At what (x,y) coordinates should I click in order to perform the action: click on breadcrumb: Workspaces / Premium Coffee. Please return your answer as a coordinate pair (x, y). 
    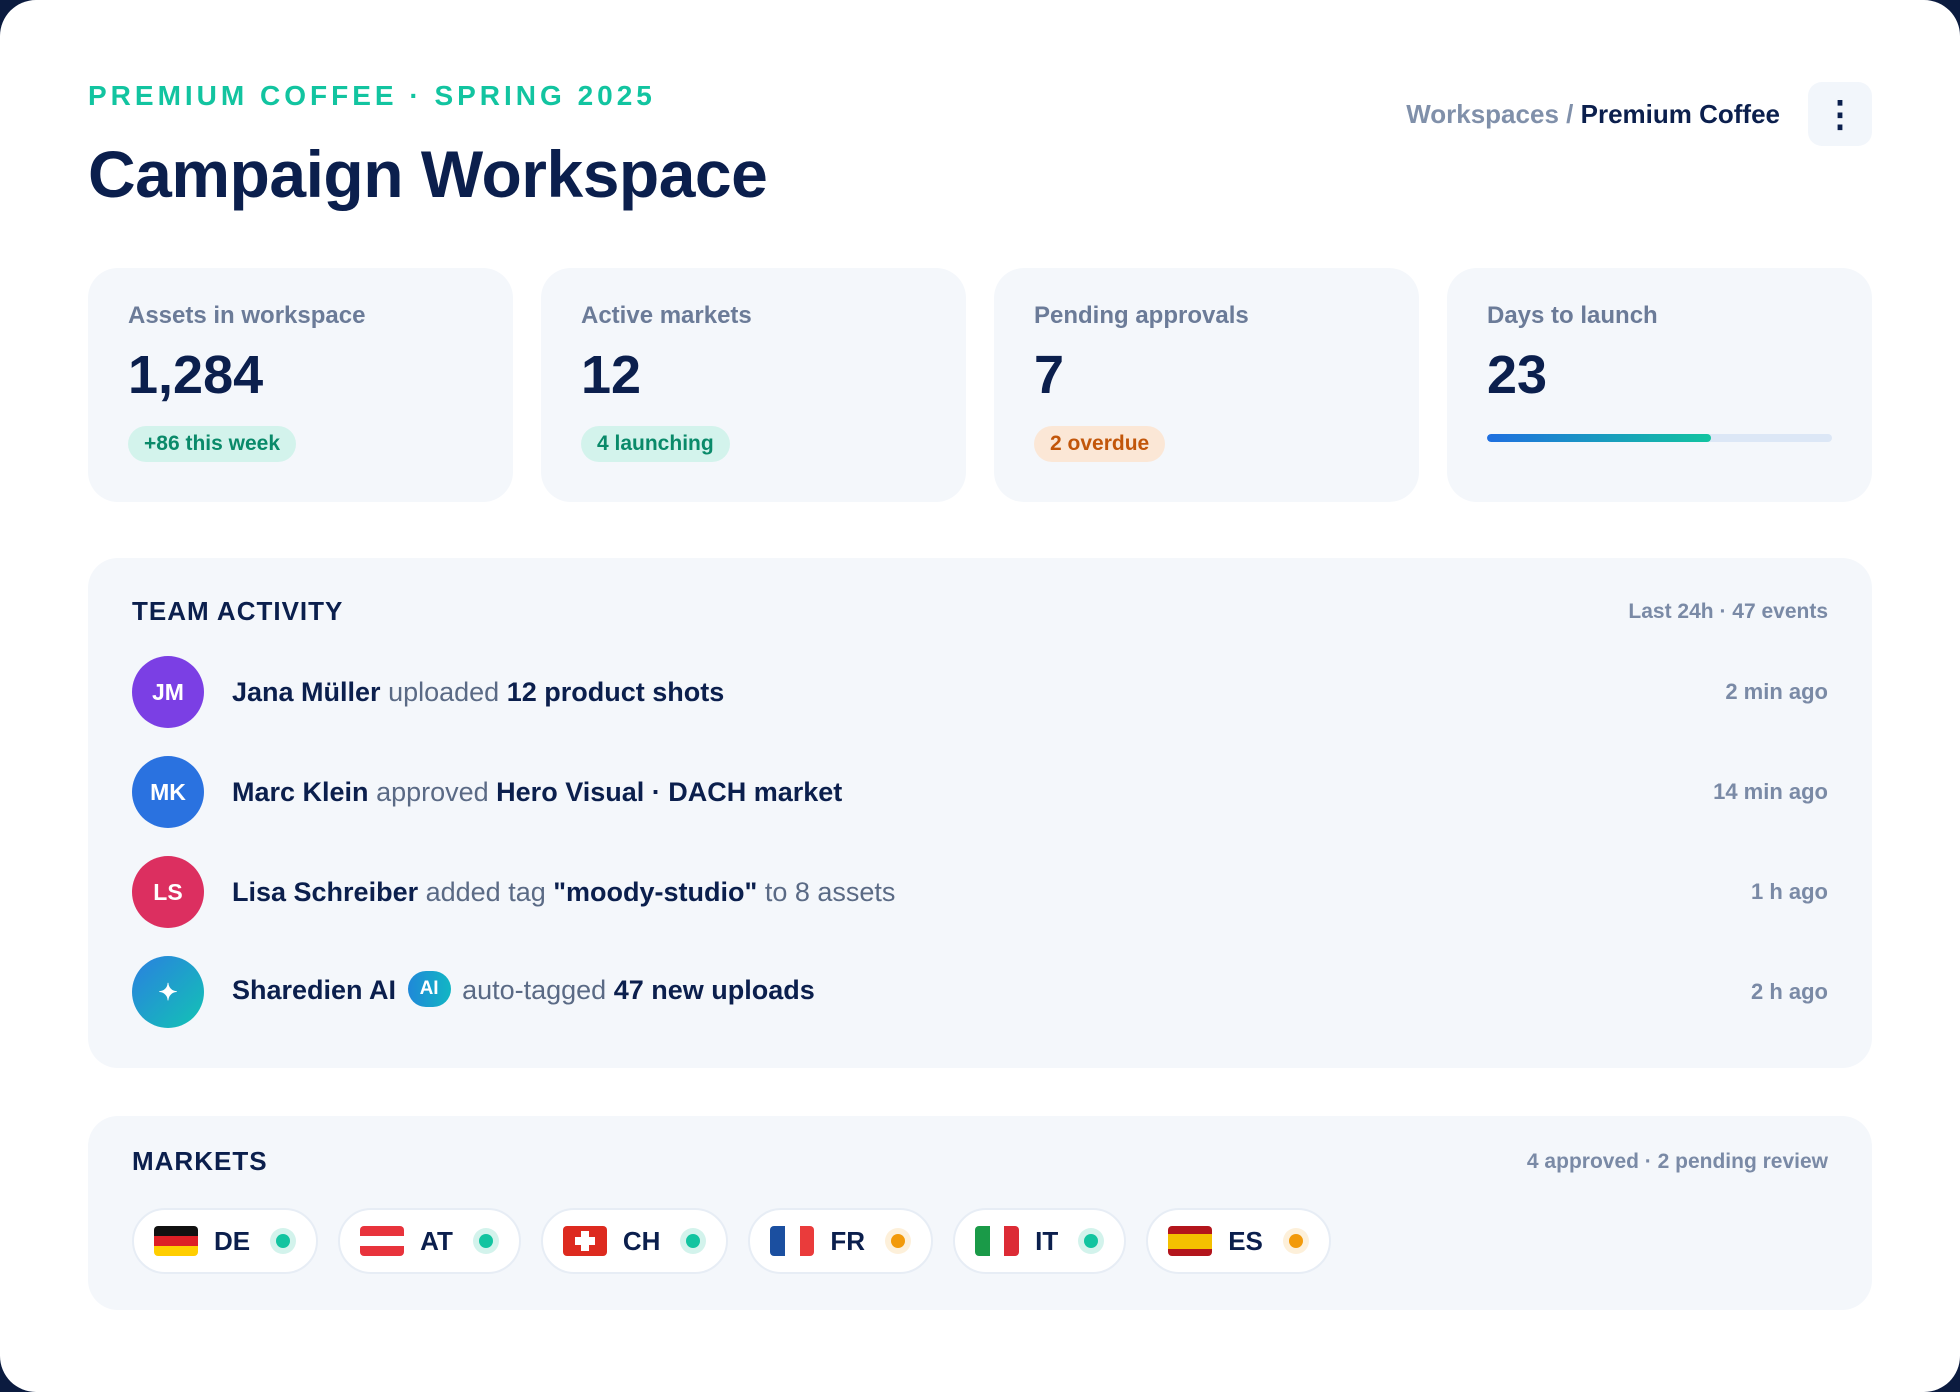
    Looking at the image, I should click on (1593, 114).